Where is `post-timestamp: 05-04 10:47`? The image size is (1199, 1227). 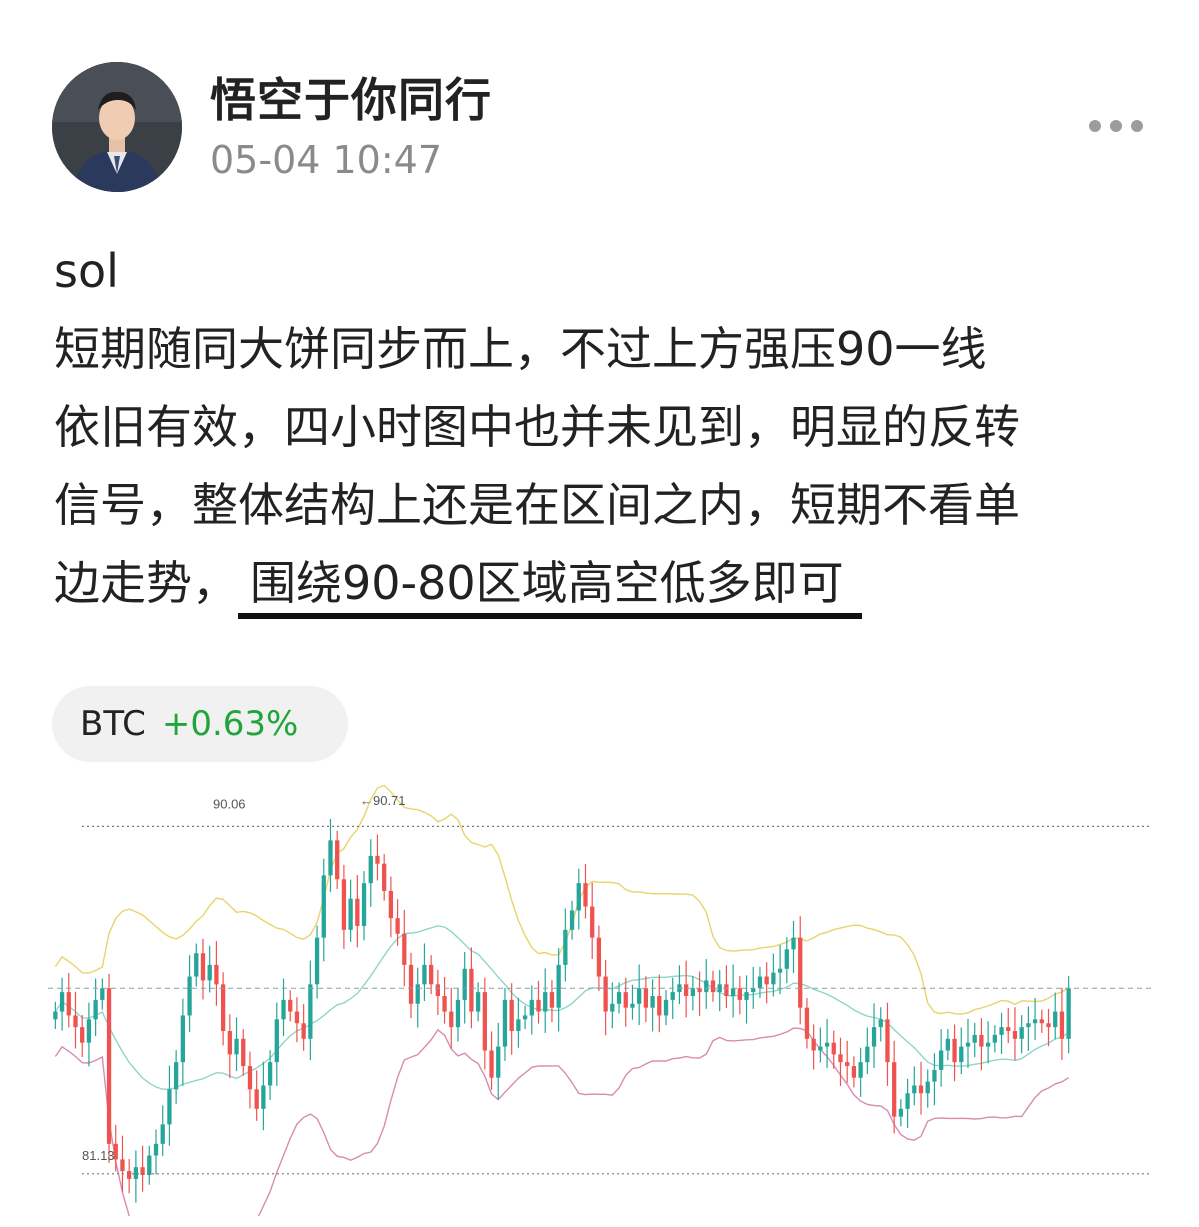 post-timestamp: 05-04 10:47 is located at coordinates (326, 160).